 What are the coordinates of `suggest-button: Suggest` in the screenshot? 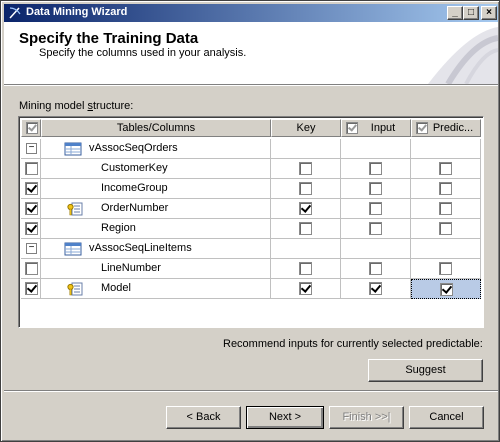 It's located at (425, 370).